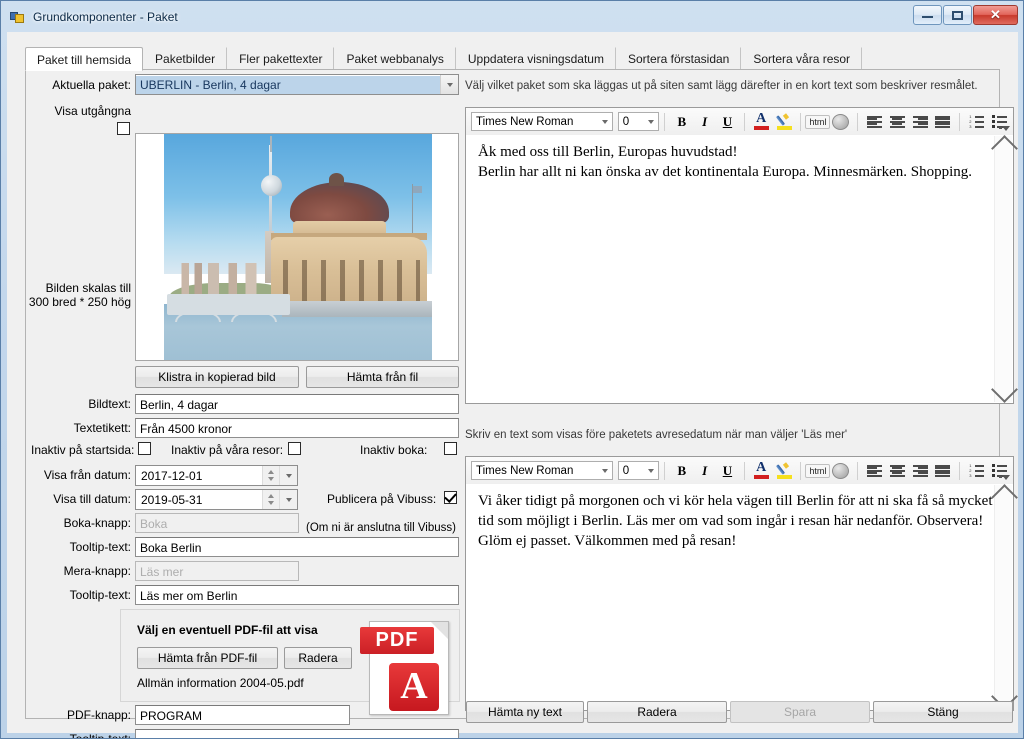  What do you see at coordinates (217, 377) in the screenshot?
I see `paste-image-button: Klistra in kopierad bild` at bounding box center [217, 377].